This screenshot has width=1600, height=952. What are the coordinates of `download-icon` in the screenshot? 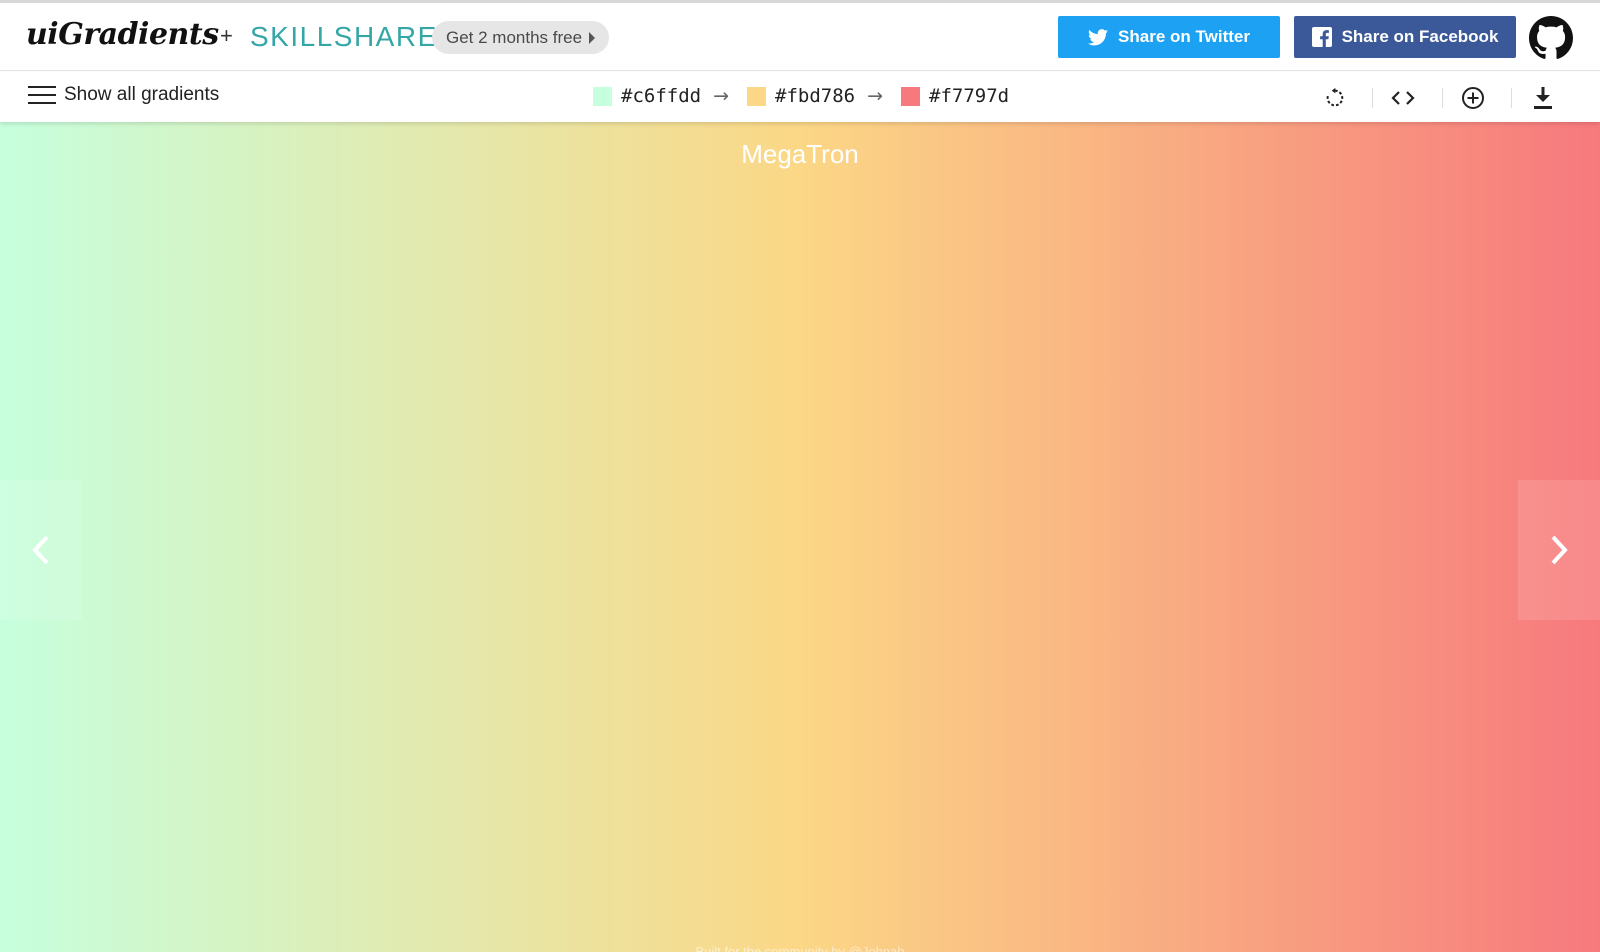 It's located at (1543, 98).